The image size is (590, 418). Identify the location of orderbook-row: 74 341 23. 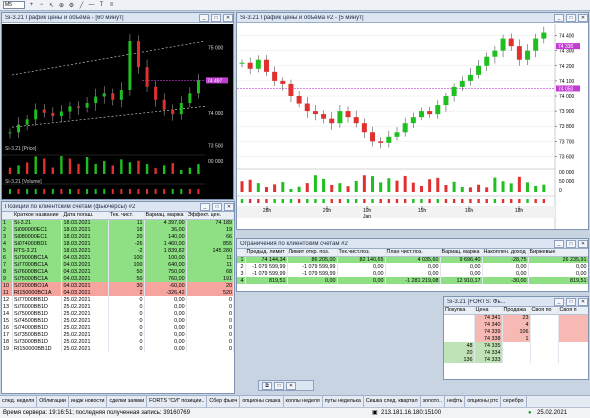
(516, 317).